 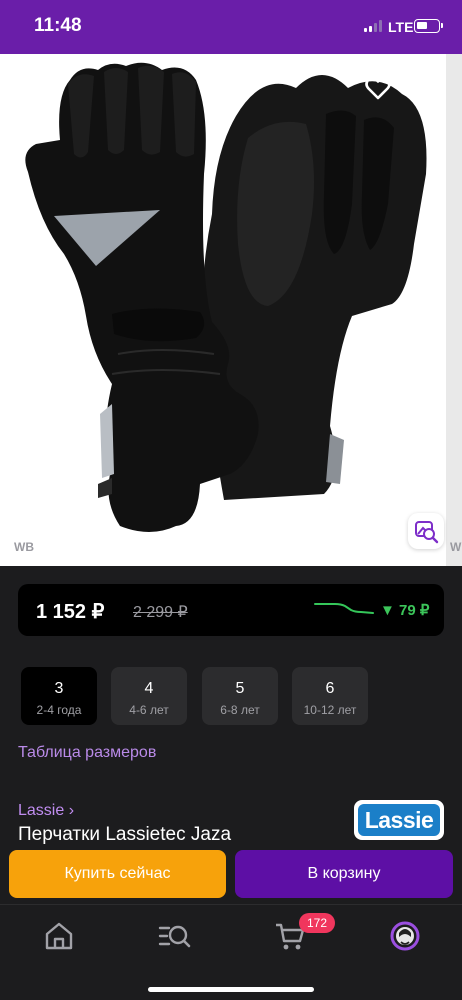 What do you see at coordinates (373, 26) in the screenshot?
I see `signal-icon` at bounding box center [373, 26].